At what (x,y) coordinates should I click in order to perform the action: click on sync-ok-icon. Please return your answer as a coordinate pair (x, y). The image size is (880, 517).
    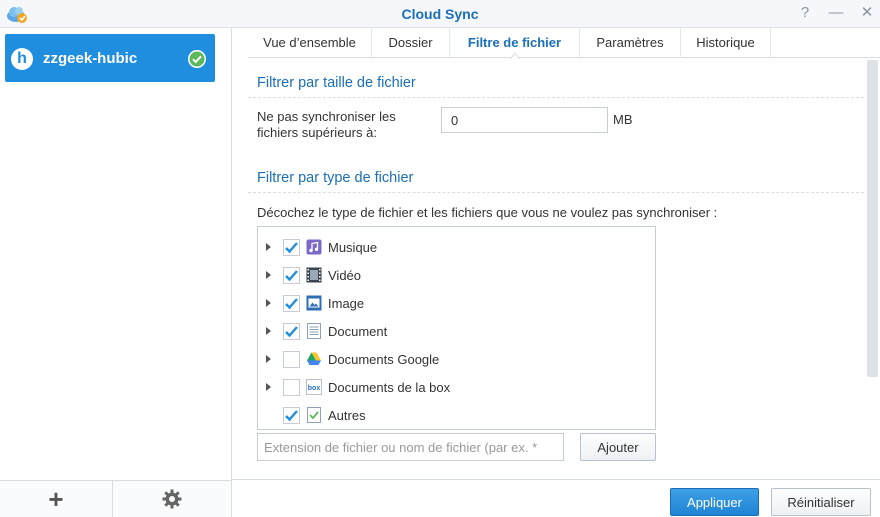
    Looking at the image, I should click on (197, 59).